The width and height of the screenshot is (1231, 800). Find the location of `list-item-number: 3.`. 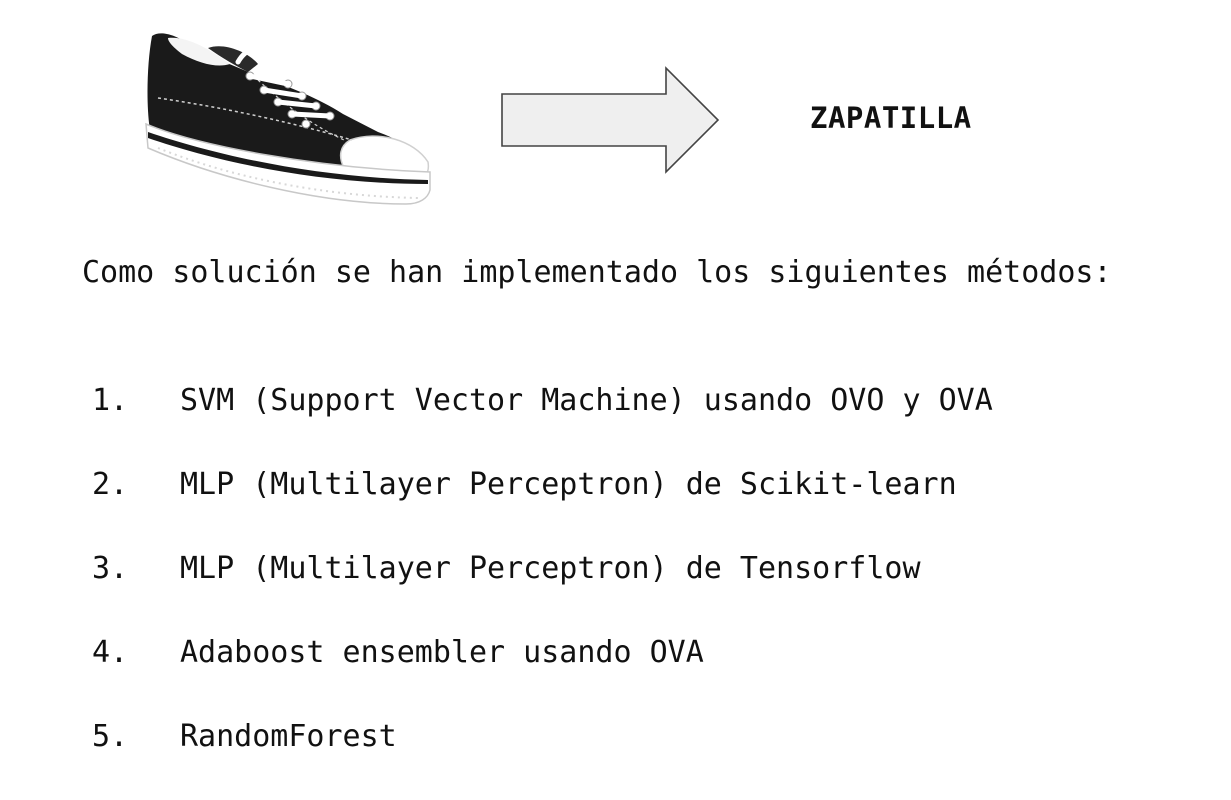

list-item-number: 3. is located at coordinates (110, 568).